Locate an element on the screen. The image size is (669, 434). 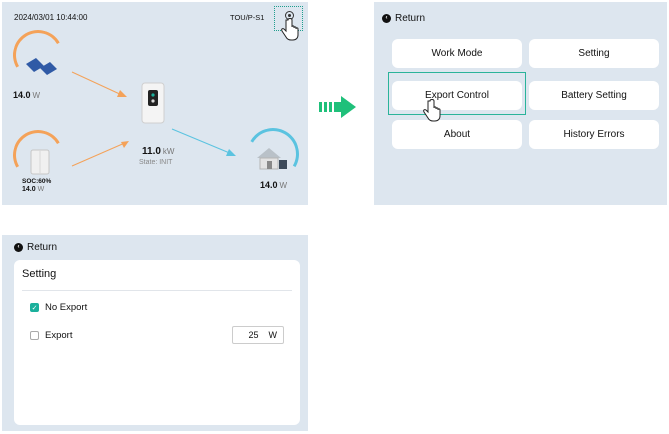
battery-setting-button: Battery Setting is located at coordinates (594, 95).